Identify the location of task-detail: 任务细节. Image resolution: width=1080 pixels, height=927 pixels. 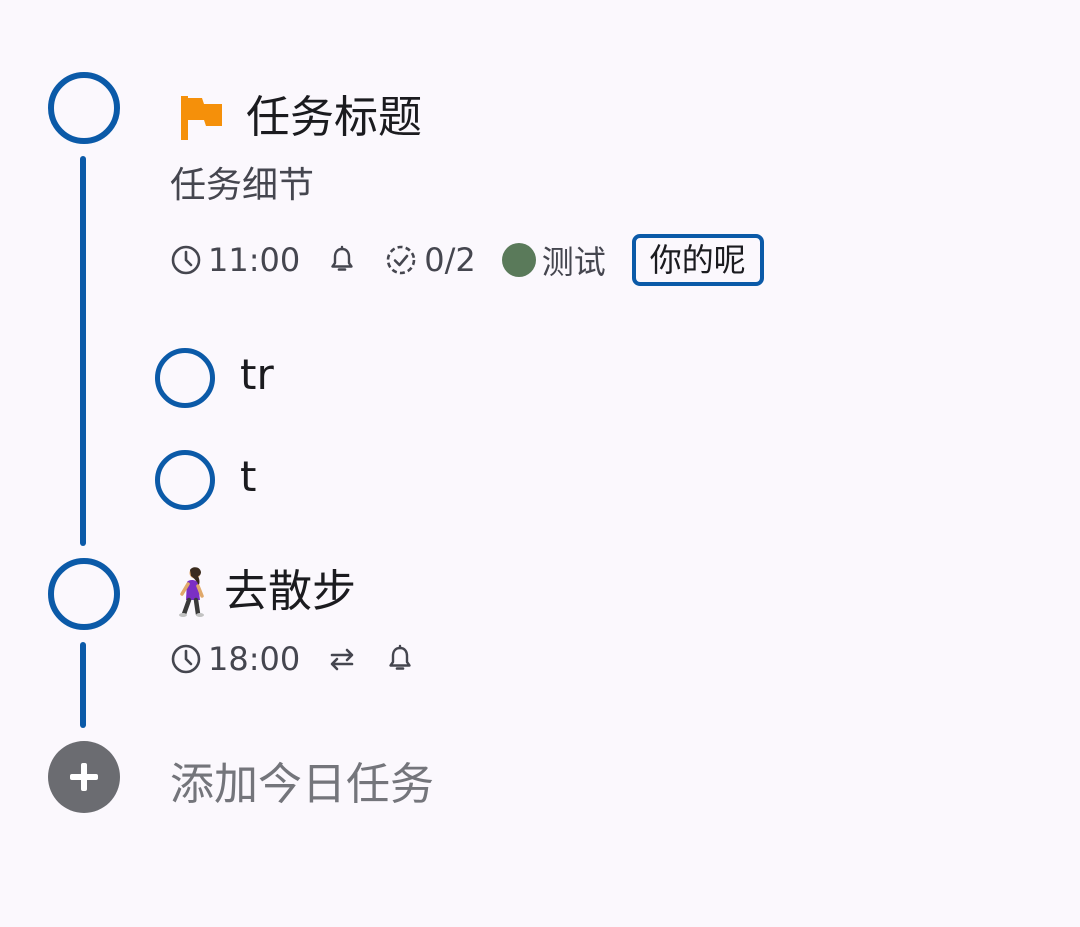
(242, 185).